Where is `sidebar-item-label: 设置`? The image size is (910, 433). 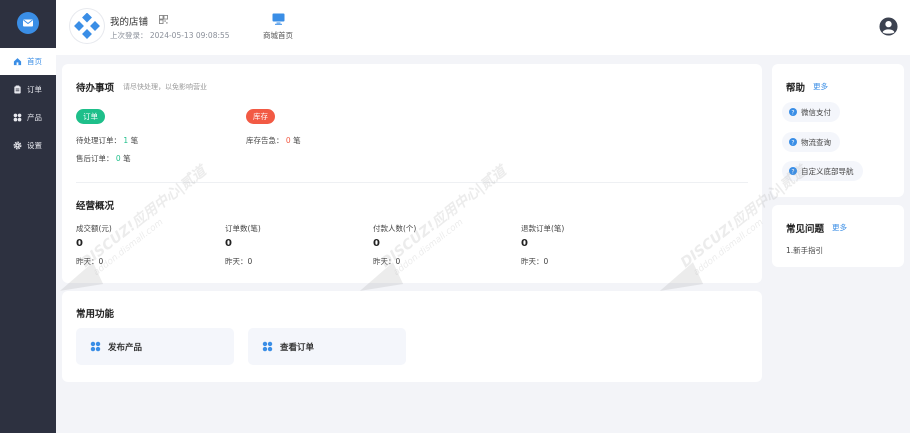
sidebar-item-label: 设置 is located at coordinates (34, 145).